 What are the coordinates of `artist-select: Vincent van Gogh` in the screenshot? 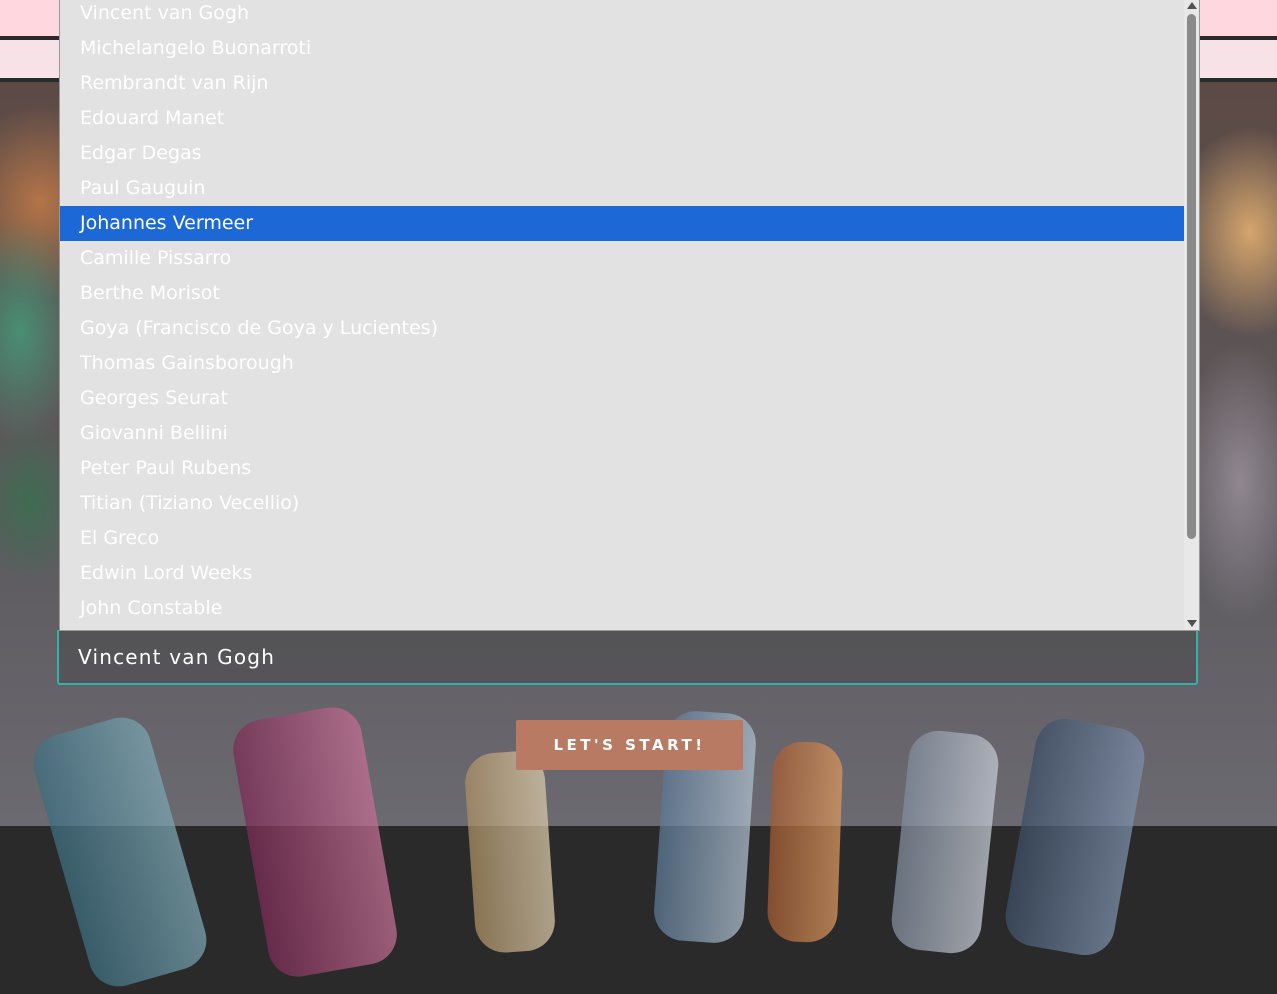 It's located at (627, 657).